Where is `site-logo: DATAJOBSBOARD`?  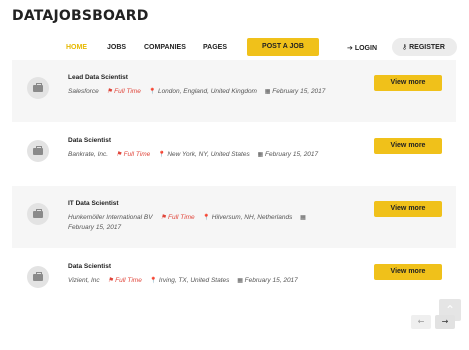 site-logo: DATAJOBSBOARD is located at coordinates (80, 16).